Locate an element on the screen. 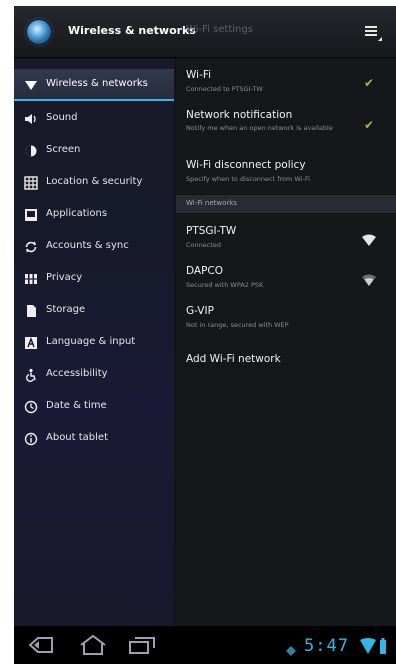 The width and height of the screenshot is (396, 664). sidebar-item-label: About tablet is located at coordinates (77, 437).